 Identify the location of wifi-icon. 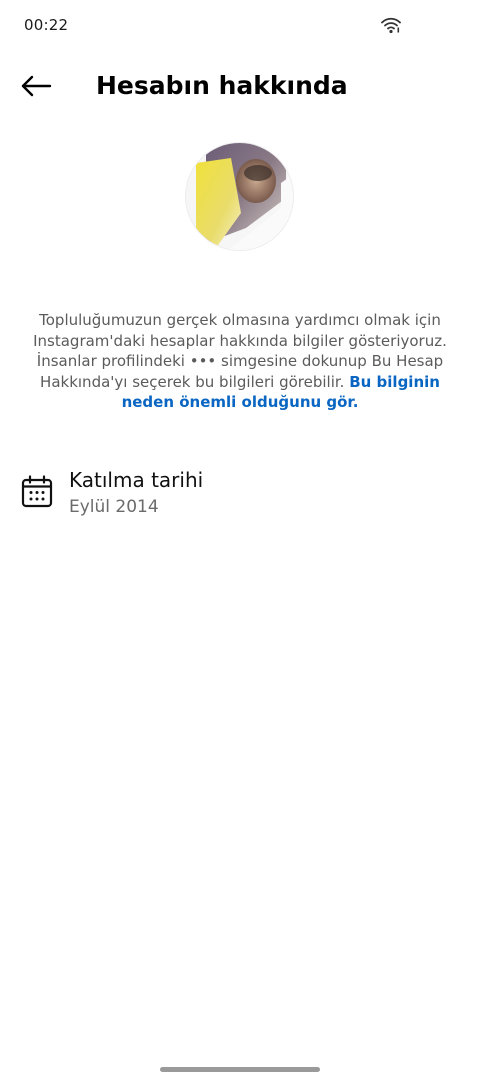
(391, 25).